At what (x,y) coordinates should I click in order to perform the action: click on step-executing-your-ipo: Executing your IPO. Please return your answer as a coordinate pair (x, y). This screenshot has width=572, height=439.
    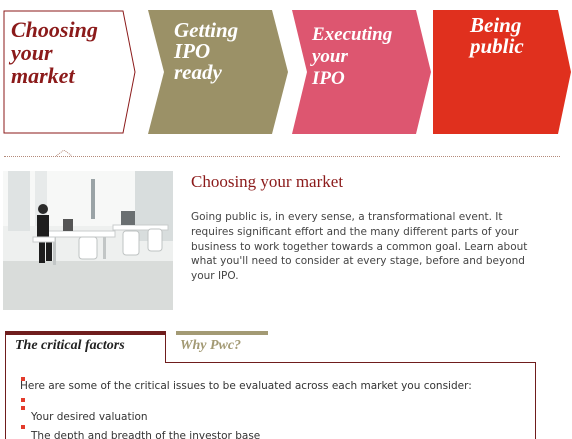
    Looking at the image, I should click on (362, 72).